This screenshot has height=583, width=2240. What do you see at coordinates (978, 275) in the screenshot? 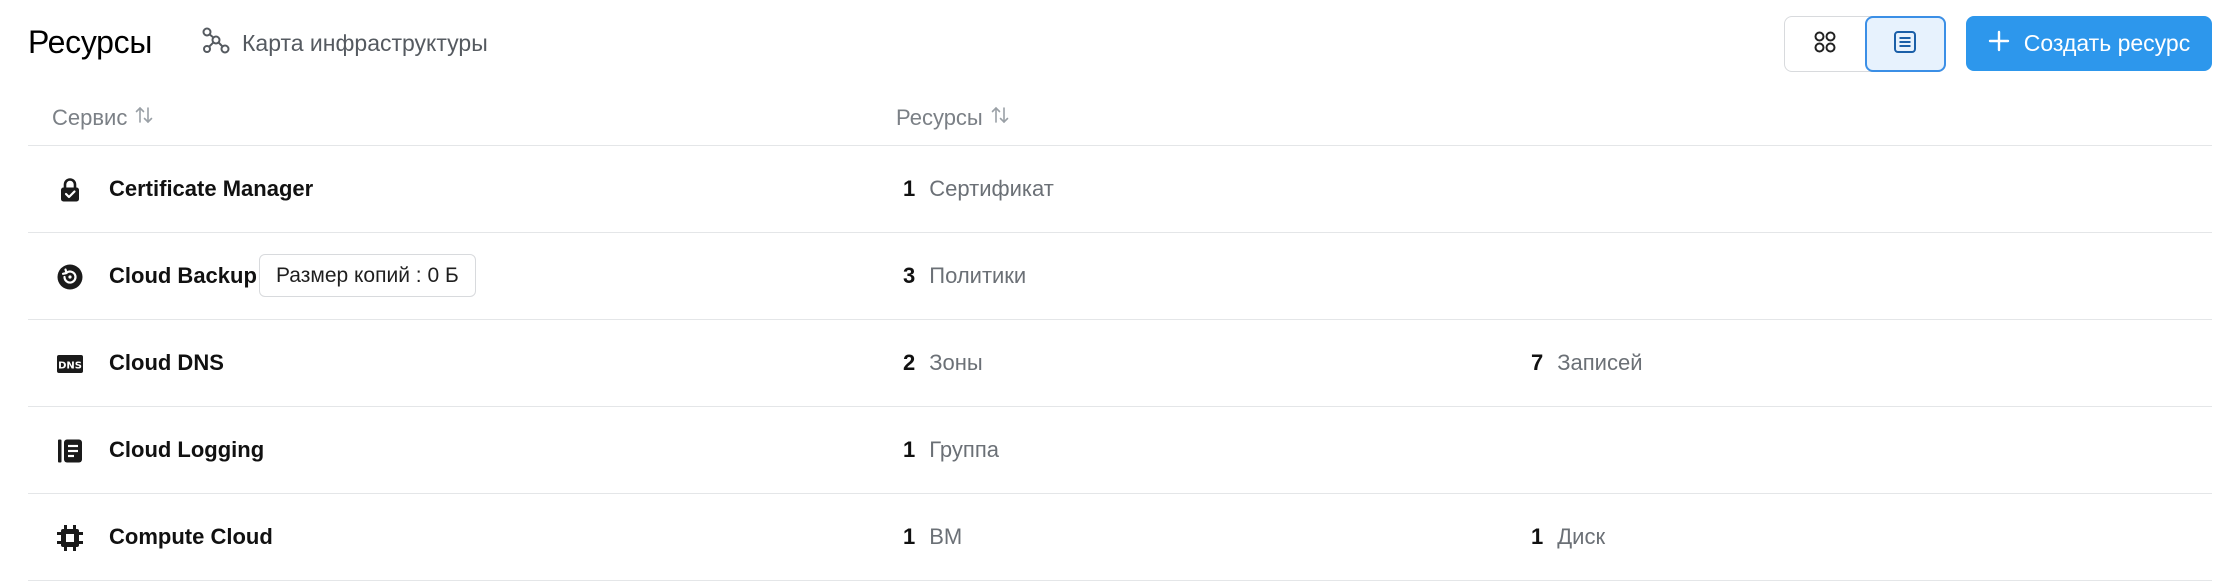
I see `resource-count-unit: Политики` at bounding box center [978, 275].